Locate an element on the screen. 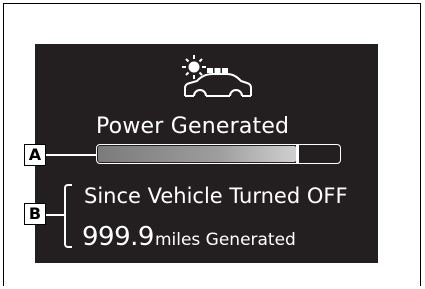 This screenshot has width=425, height=289. callout-a-label: A is located at coordinates (35, 155).